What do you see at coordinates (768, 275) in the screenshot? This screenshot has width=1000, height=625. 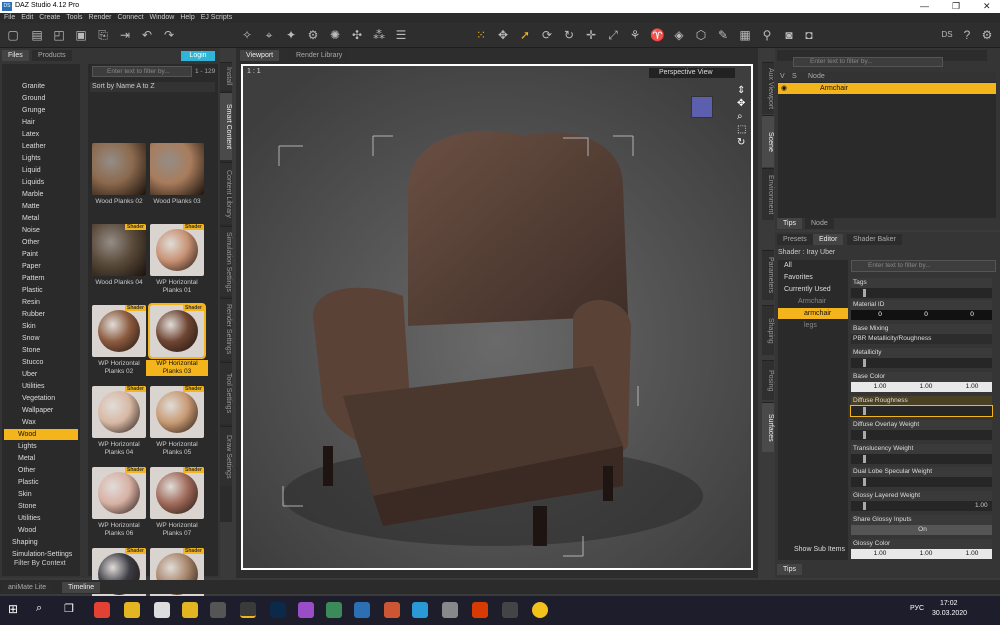 I see `tab-parameters: Parameters` at bounding box center [768, 275].